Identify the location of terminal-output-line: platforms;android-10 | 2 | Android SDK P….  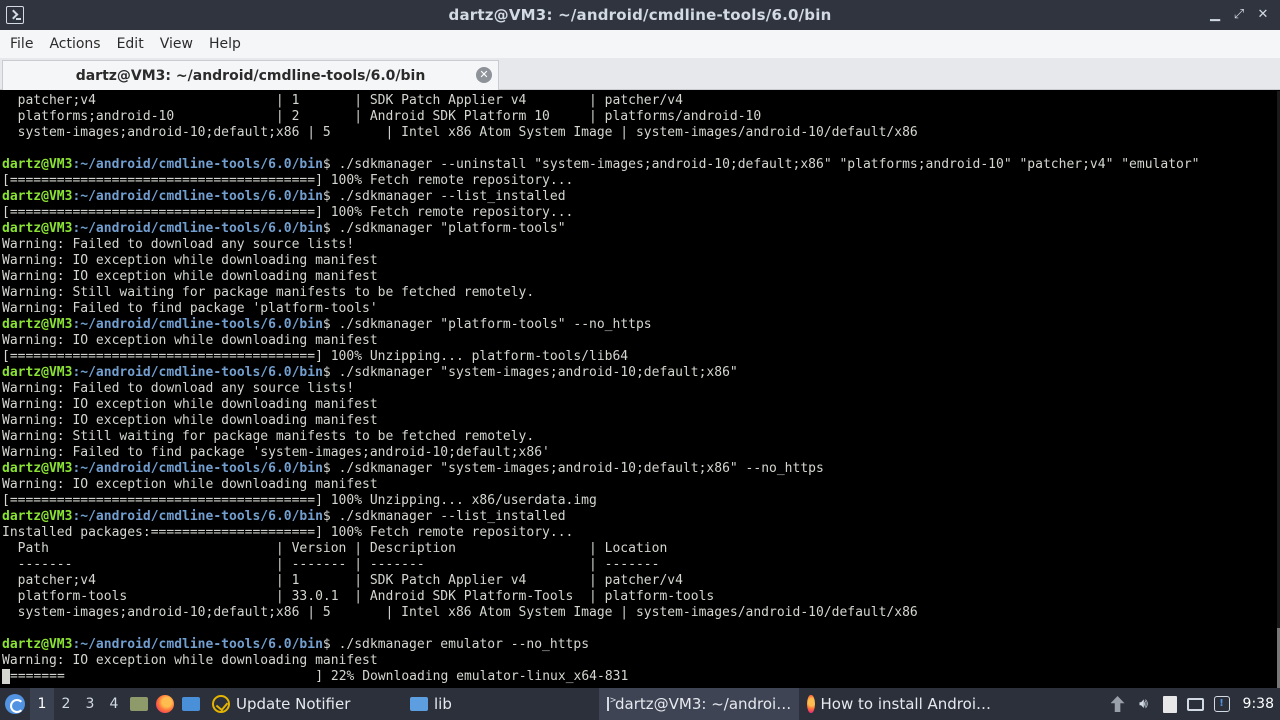
(382, 116).